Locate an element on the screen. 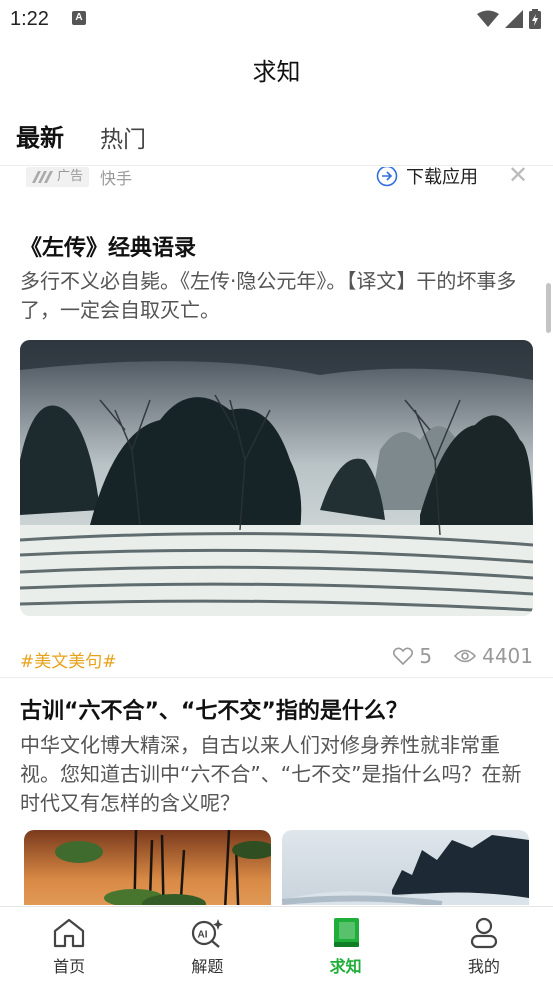 Image resolution: width=553 pixels, height=984 pixels. ai-search-icon: AI is located at coordinates (208, 933).